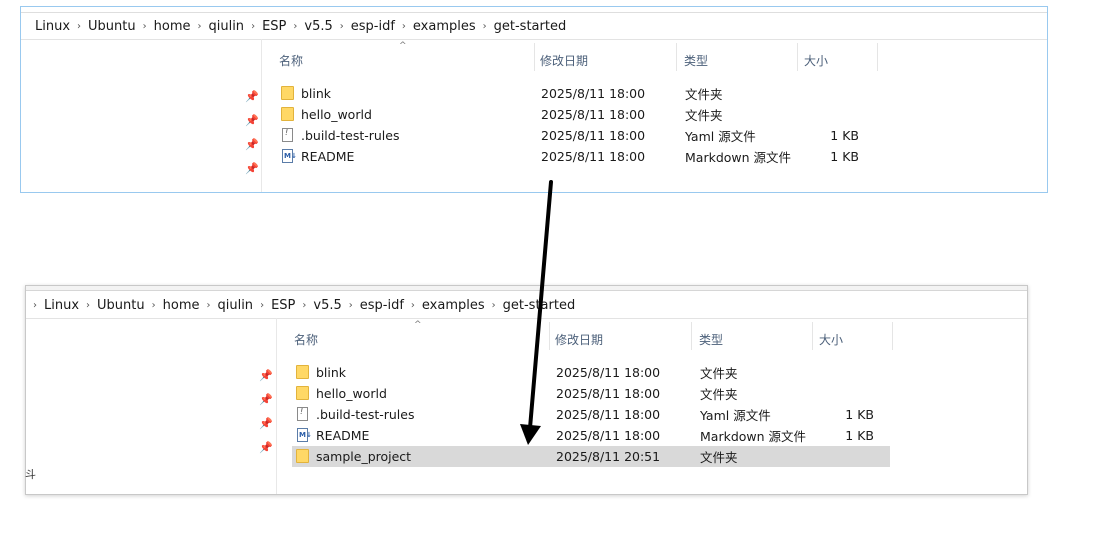 The image size is (1113, 545). What do you see at coordinates (536, 312) in the screenshot?
I see `annotation-arrow` at bounding box center [536, 312].